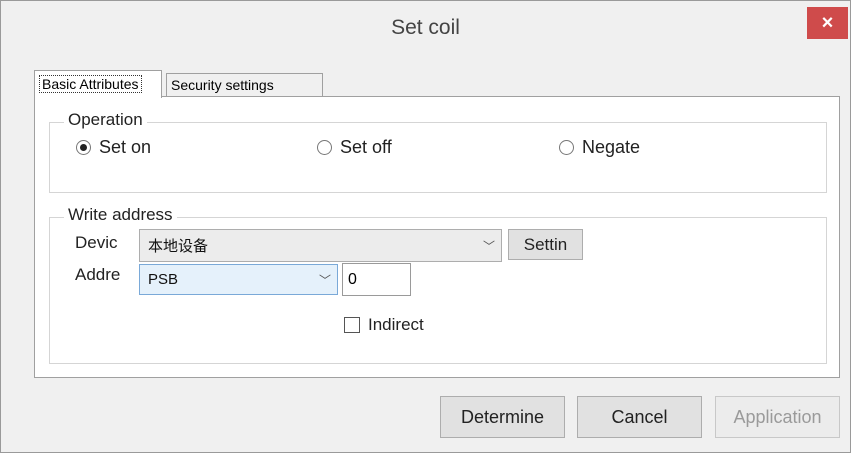  I want to click on radio-set-off-indicator, so click(324, 147).